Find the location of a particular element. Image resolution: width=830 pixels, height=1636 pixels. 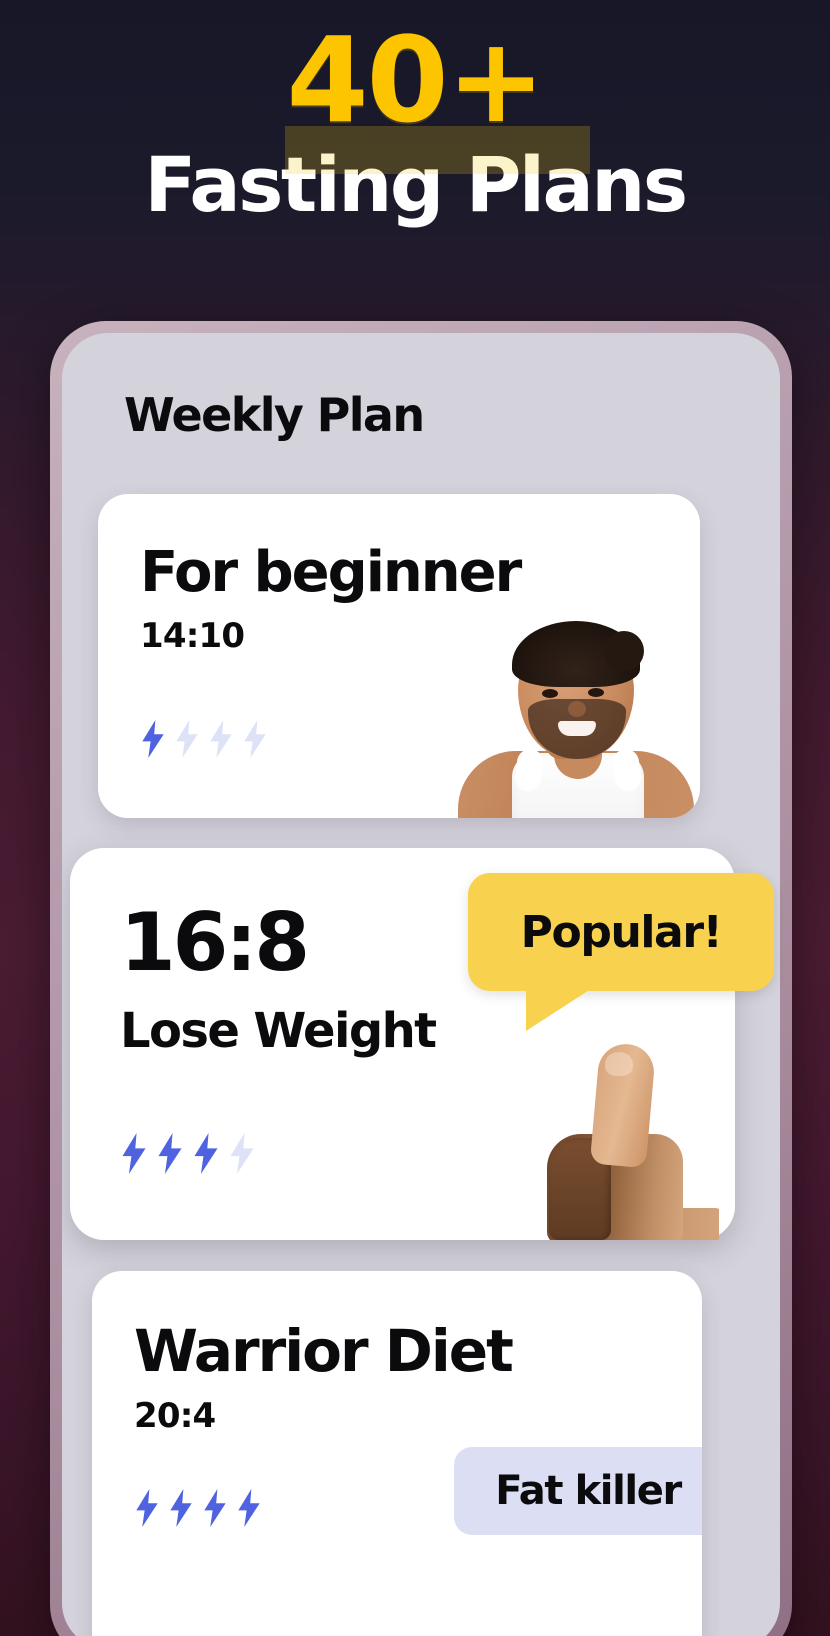

badge-popular-label: Popular! is located at coordinates (621, 932).